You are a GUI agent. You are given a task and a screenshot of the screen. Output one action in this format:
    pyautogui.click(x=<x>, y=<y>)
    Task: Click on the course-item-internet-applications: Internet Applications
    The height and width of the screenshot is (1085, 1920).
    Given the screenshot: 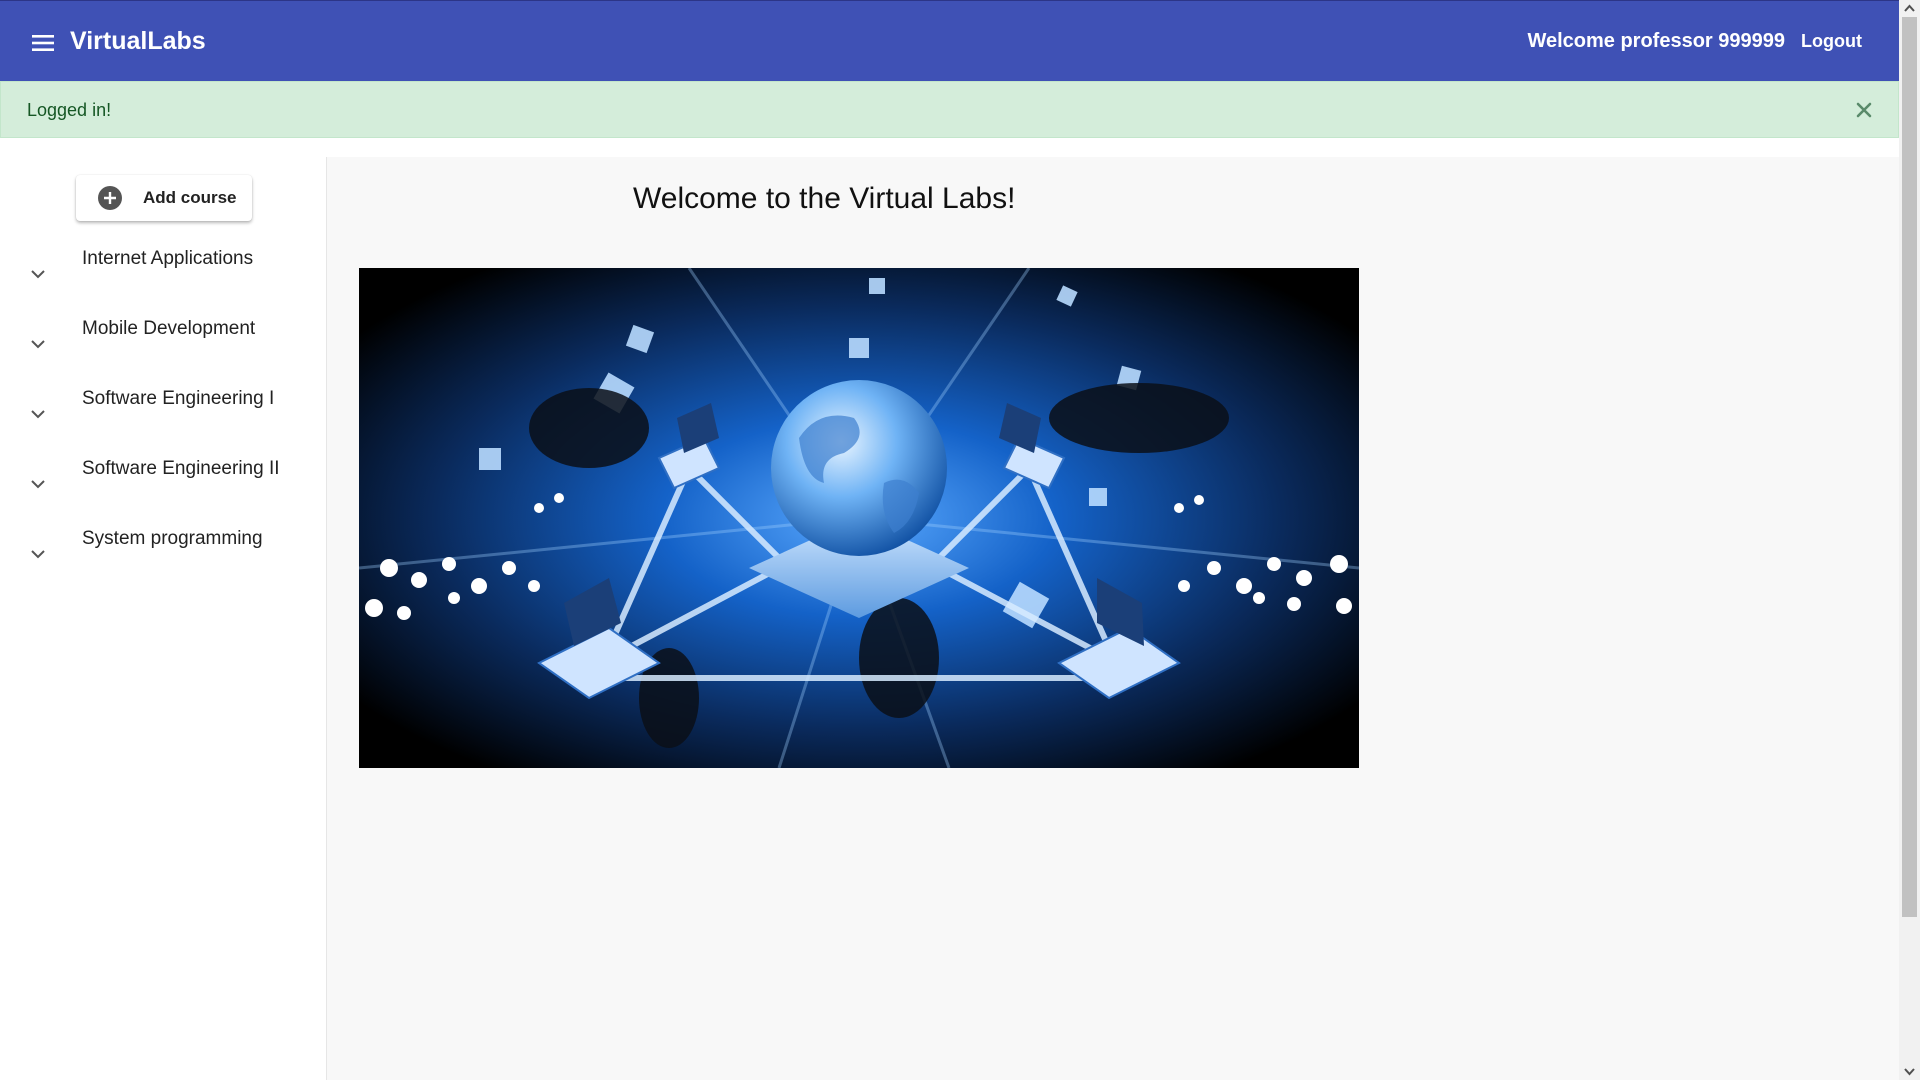 What is the action you would take?
    pyautogui.click(x=163, y=273)
    